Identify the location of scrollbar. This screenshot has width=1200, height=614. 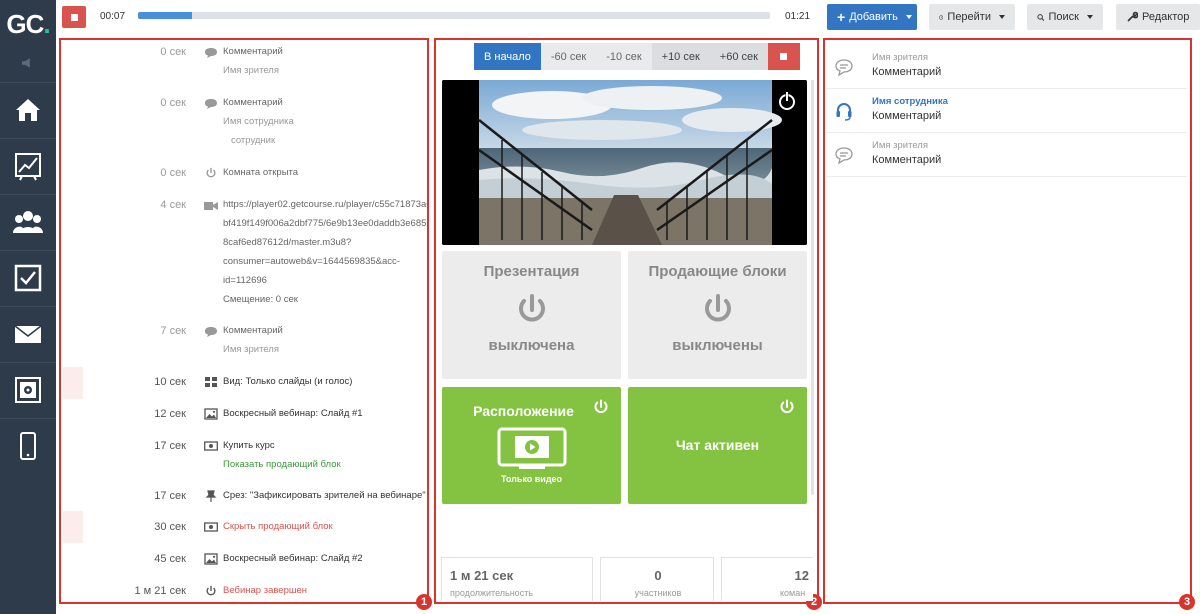
(812, 287).